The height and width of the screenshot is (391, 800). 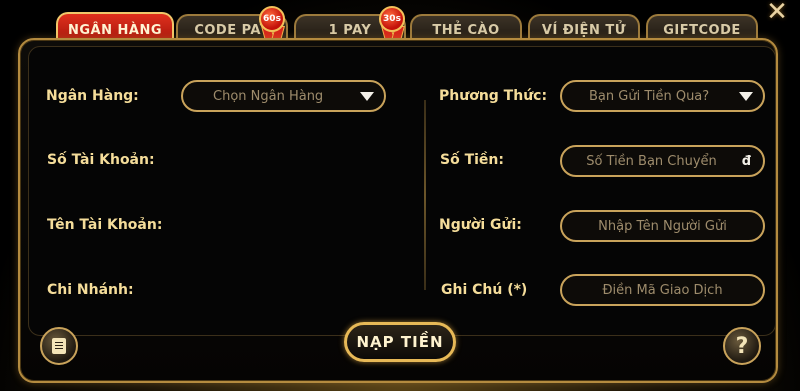 I want to click on sender-input: Nhập Tên Người Gửi, so click(x=662, y=226).